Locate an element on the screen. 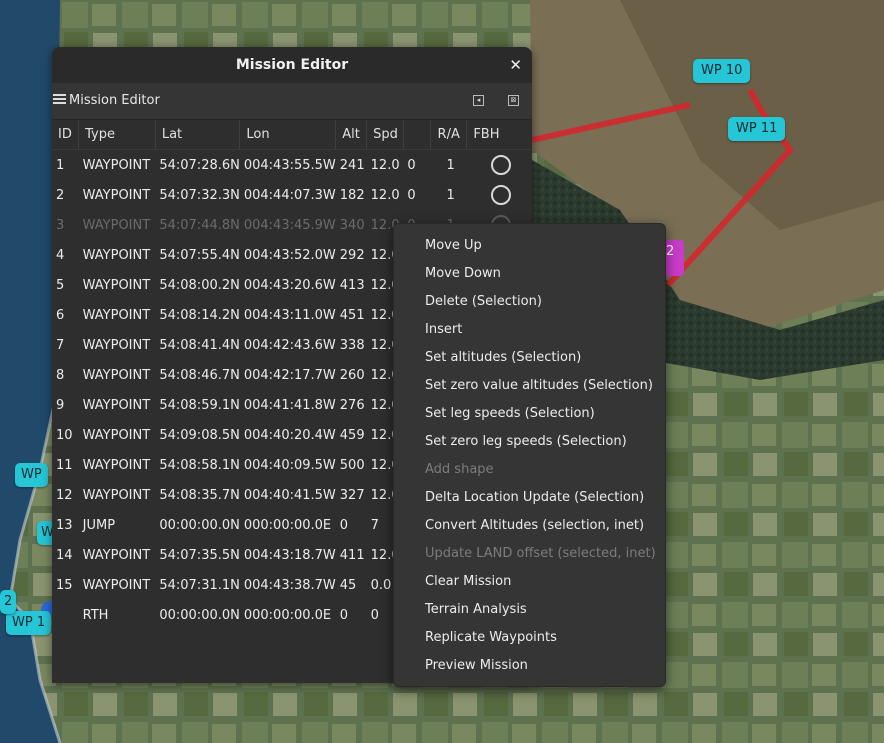 The width and height of the screenshot is (884, 743). cell-id: 11 is located at coordinates (65, 465).